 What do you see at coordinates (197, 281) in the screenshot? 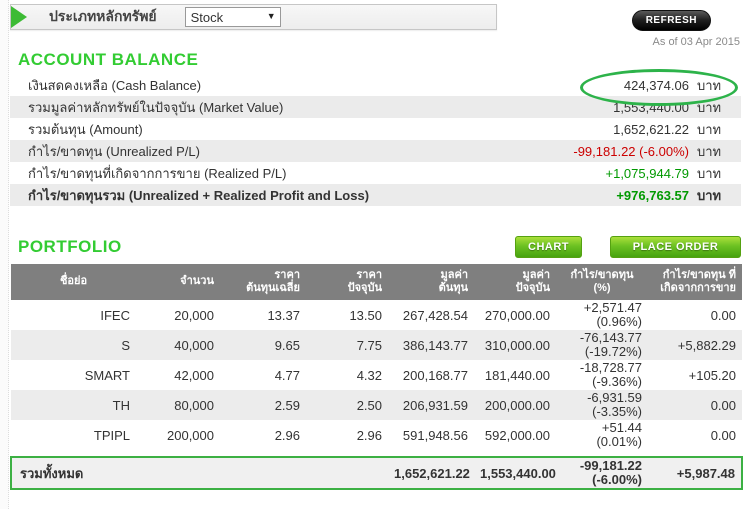
I see `col-header-line: จำนวน` at bounding box center [197, 281].